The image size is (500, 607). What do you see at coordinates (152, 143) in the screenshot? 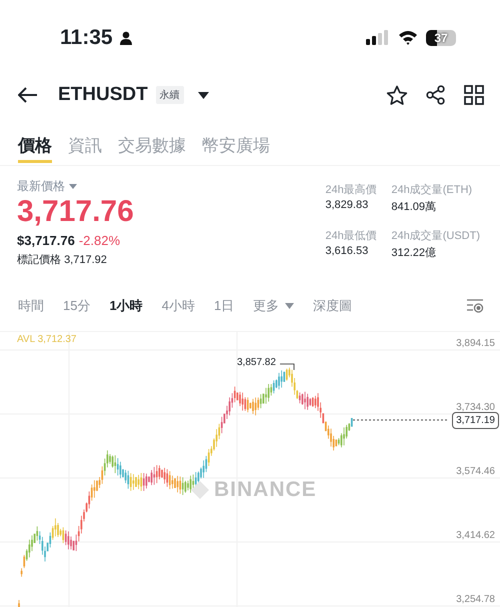
I see `tab: 交易數據` at bounding box center [152, 143].